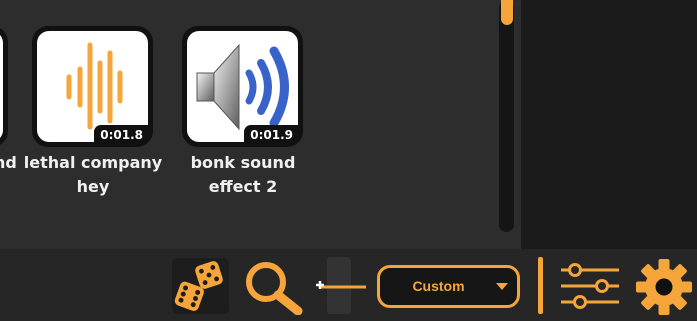  I want to click on duration-badge: 0:01.9, so click(271, 135).